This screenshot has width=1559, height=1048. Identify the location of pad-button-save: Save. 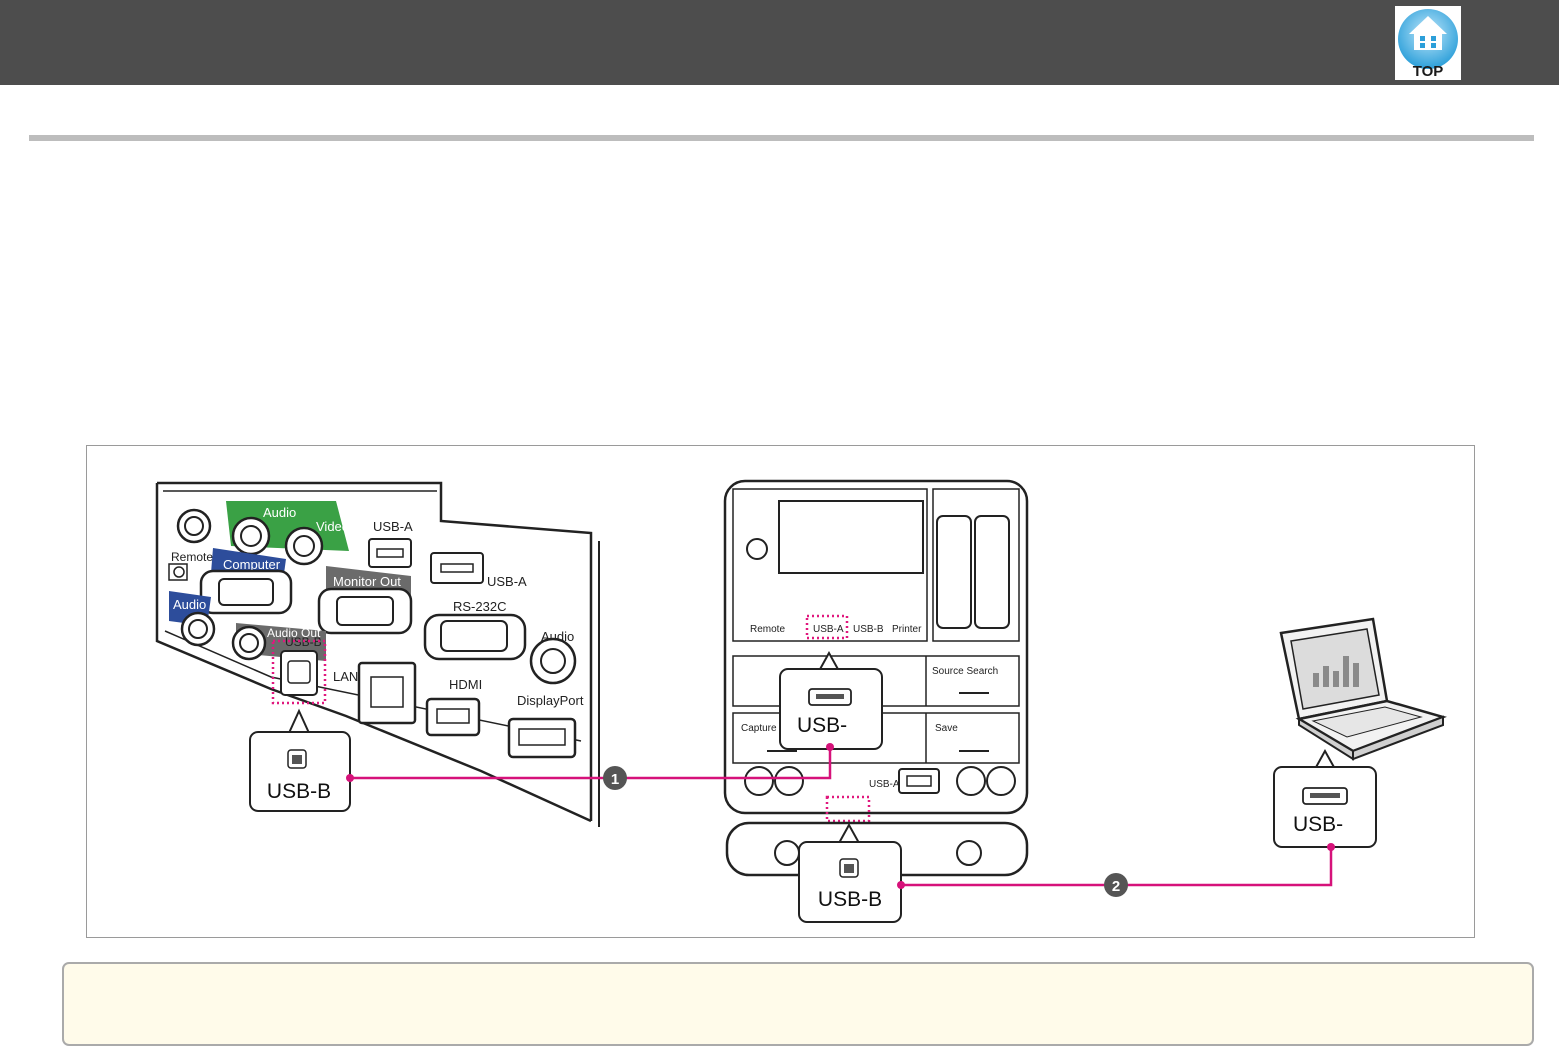
(946, 728).